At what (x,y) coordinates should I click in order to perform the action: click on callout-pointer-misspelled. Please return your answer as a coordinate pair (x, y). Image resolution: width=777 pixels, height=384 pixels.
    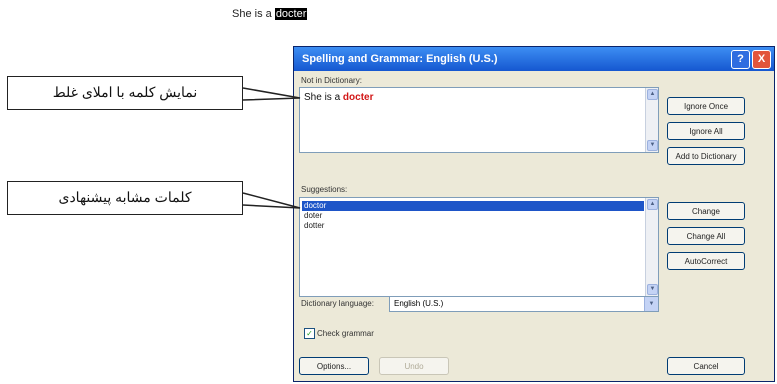
    Looking at the image, I should click on (271, 94).